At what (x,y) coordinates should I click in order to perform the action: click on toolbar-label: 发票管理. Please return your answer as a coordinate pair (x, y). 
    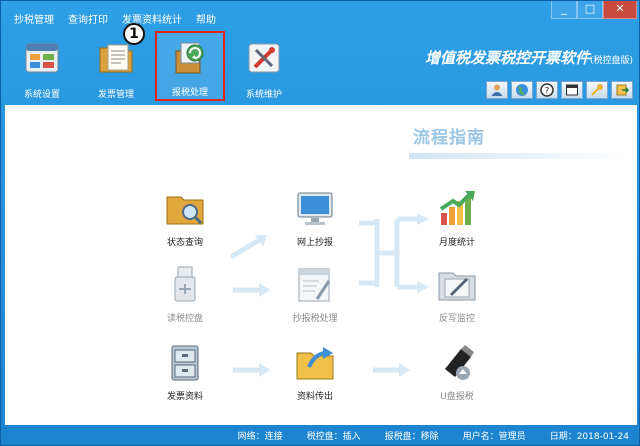
    Looking at the image, I should click on (115, 95).